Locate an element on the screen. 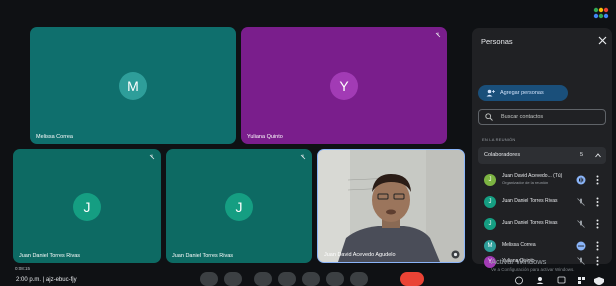 The height and width of the screenshot is (286, 616). end-call-button is located at coordinates (412, 279).